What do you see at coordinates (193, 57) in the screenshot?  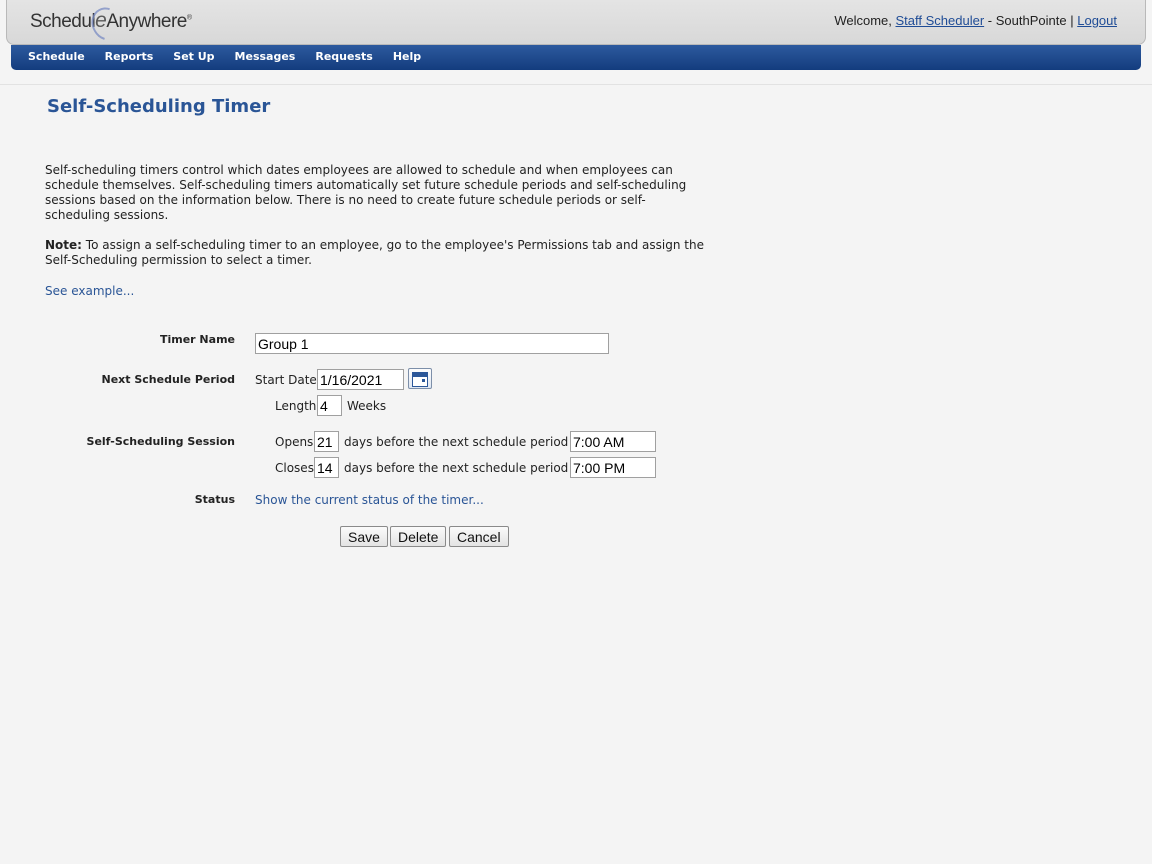 I see `nav-setup: Set Up` at bounding box center [193, 57].